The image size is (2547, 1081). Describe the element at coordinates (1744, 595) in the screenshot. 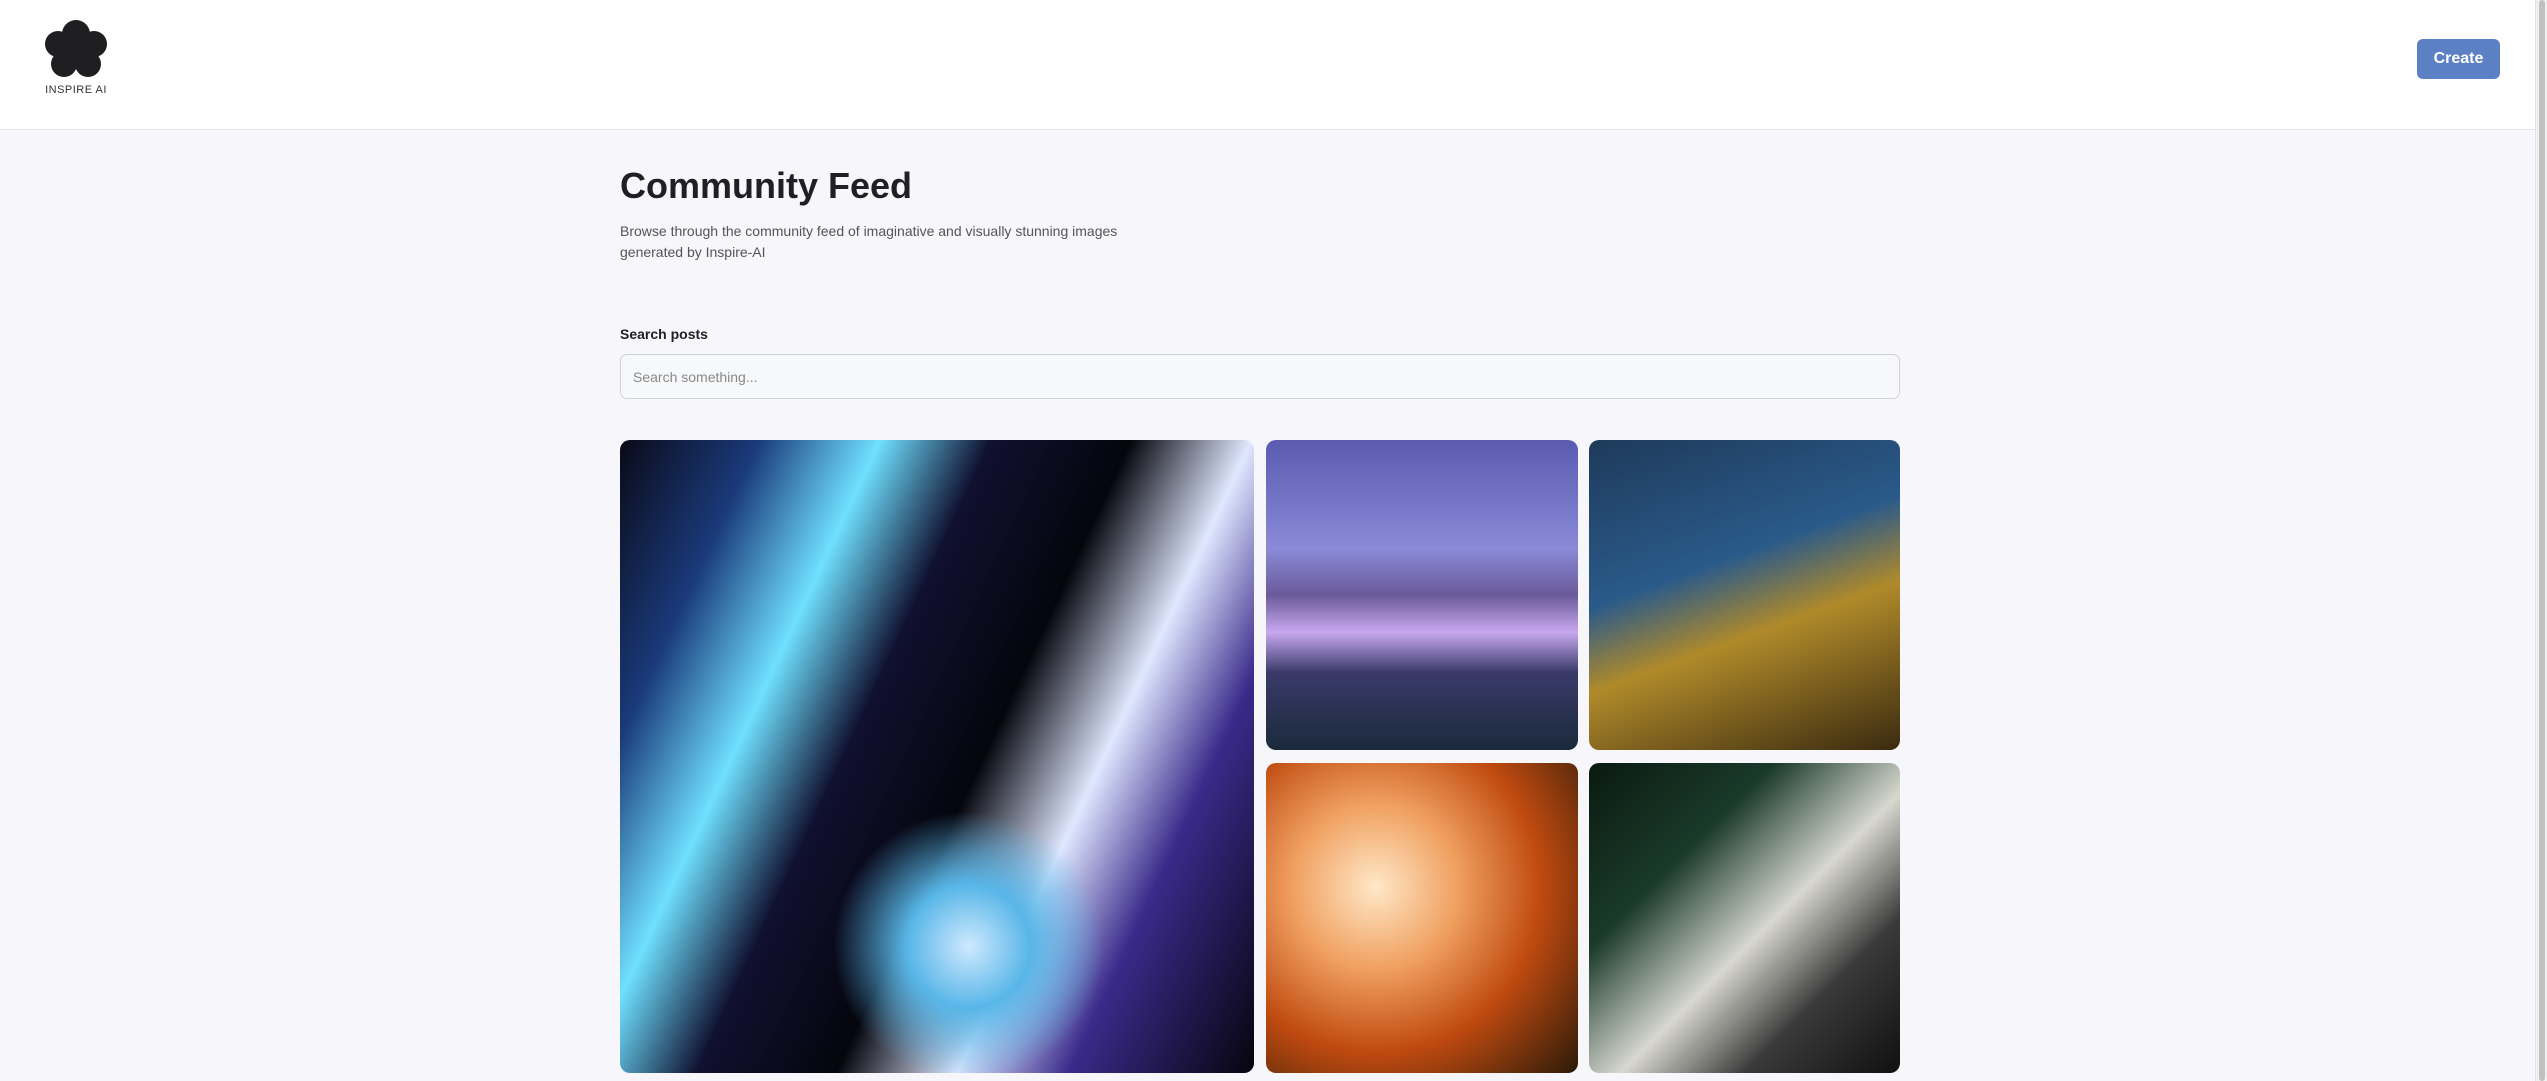

I see `post-card-cat-chess` at that location.